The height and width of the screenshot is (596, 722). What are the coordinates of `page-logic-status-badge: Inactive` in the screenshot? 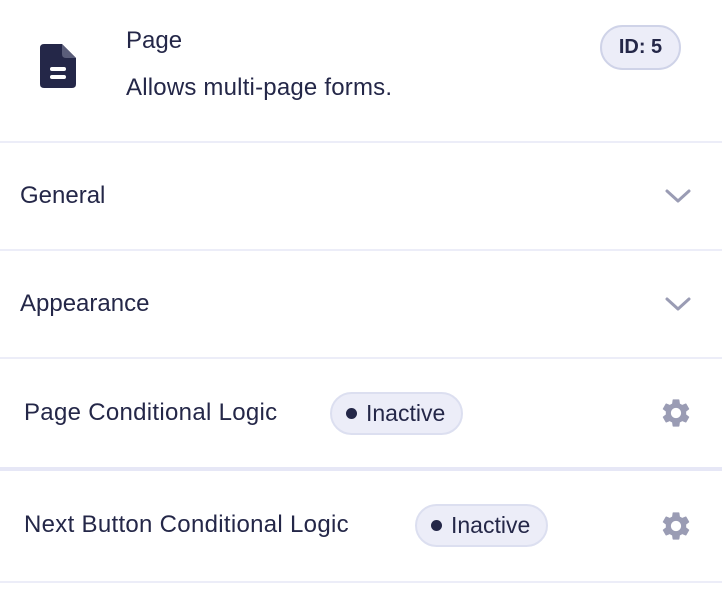 It's located at (397, 413).